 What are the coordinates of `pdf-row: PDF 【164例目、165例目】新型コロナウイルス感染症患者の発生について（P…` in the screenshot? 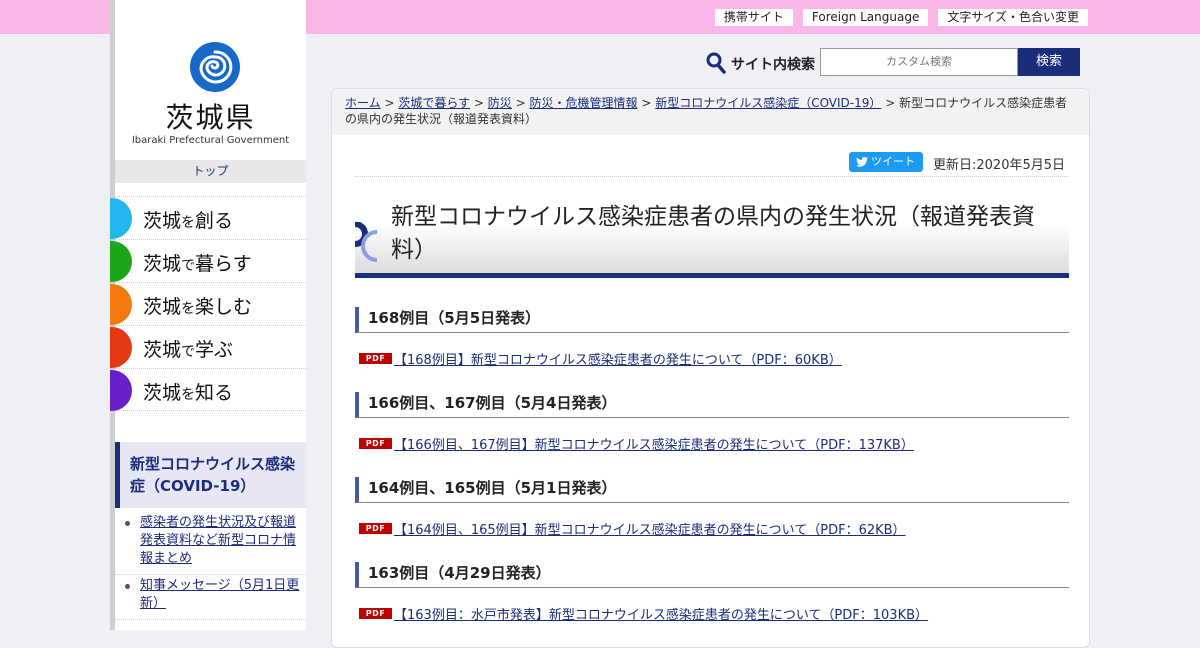 It's located at (712, 529).